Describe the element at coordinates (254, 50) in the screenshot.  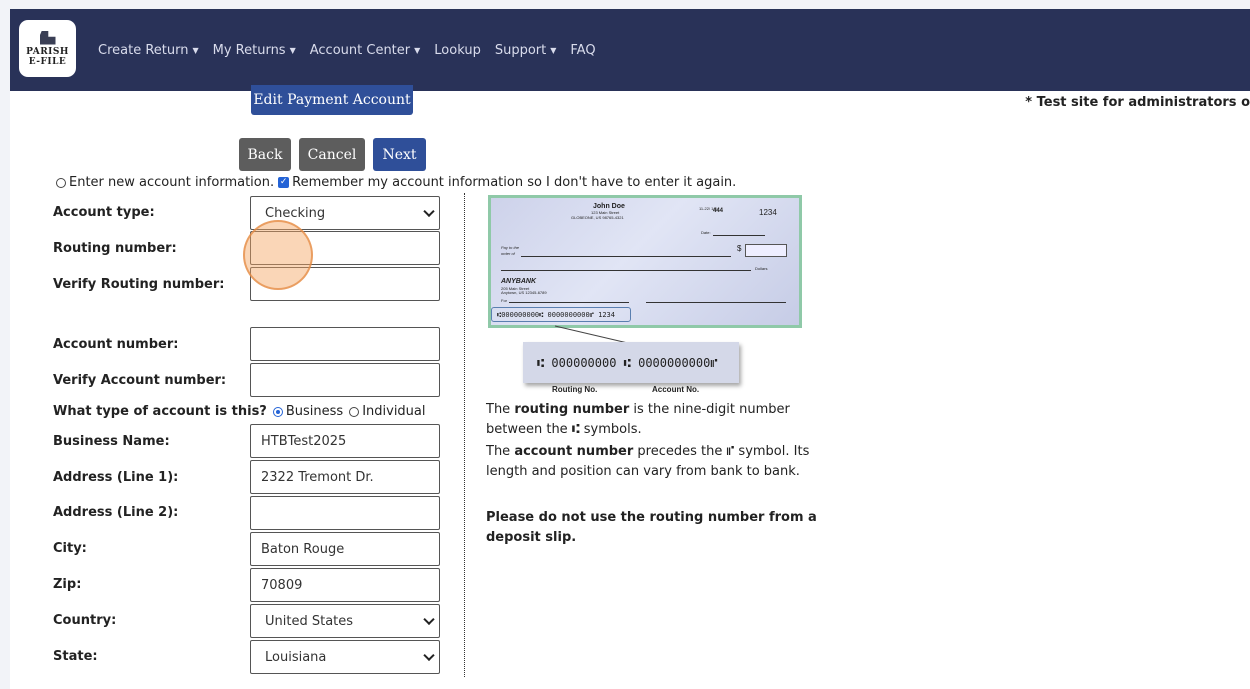
I see `nav-my-returns: My Returns ▼` at that location.